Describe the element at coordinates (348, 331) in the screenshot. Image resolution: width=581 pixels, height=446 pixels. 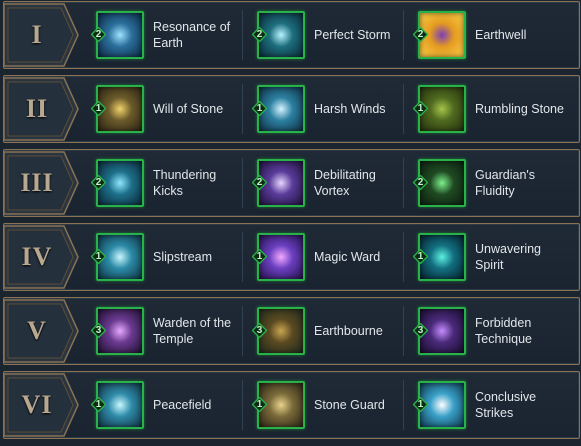
I see `talent-name: Earthbourne` at that location.